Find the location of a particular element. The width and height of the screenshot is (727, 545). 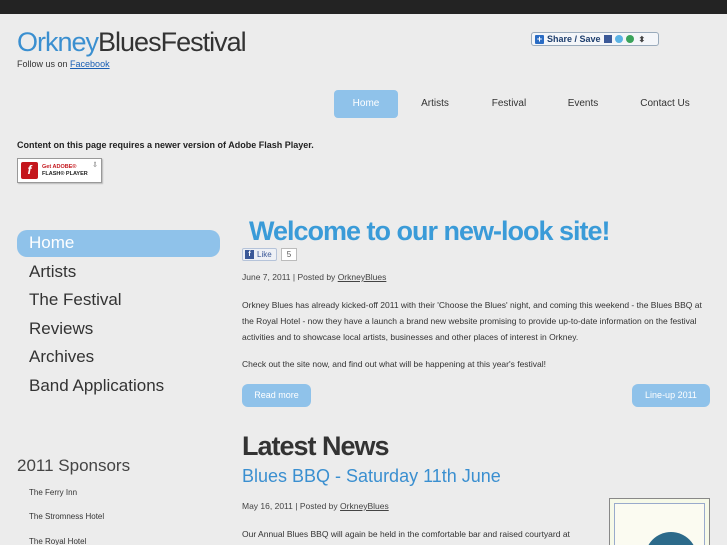

latest-news-heading: Latest News is located at coordinates (316, 446).